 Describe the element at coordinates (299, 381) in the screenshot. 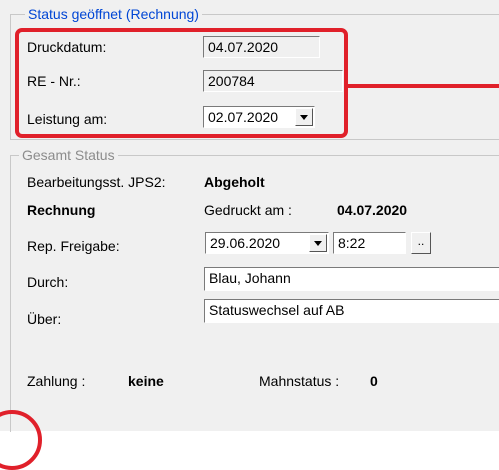

I see `mahnstatus-label: Mahnstatus :` at that location.